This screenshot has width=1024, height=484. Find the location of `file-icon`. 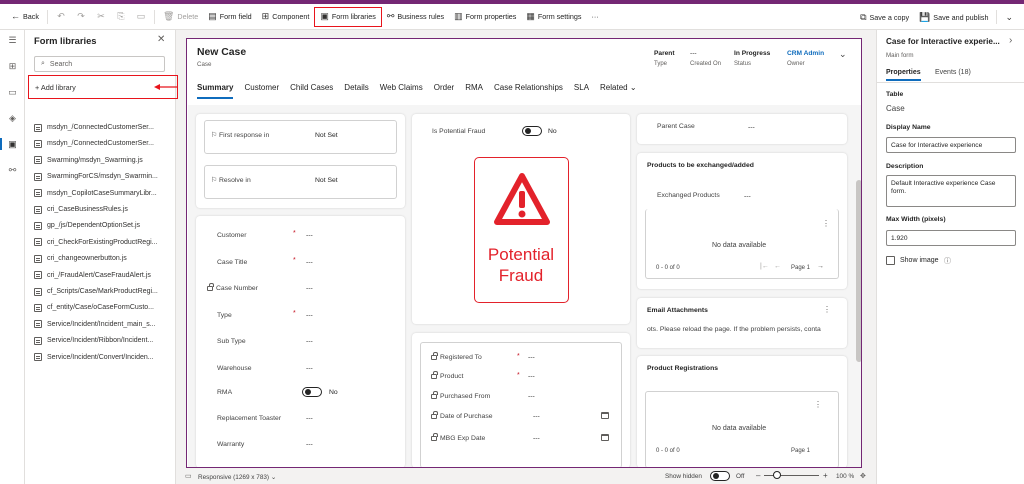

file-icon is located at coordinates (38, 258).